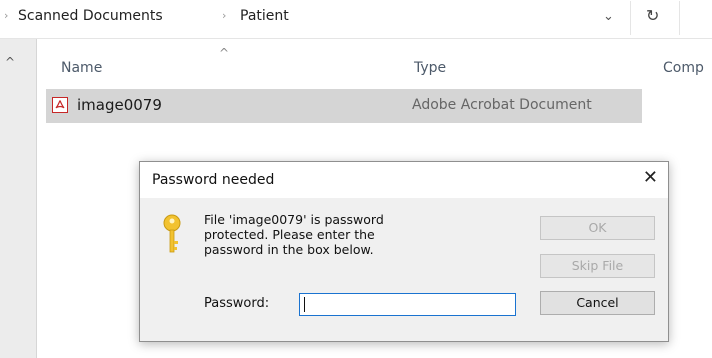 The image size is (712, 358). What do you see at coordinates (597, 228) in the screenshot?
I see `ok-button: OK` at bounding box center [597, 228].